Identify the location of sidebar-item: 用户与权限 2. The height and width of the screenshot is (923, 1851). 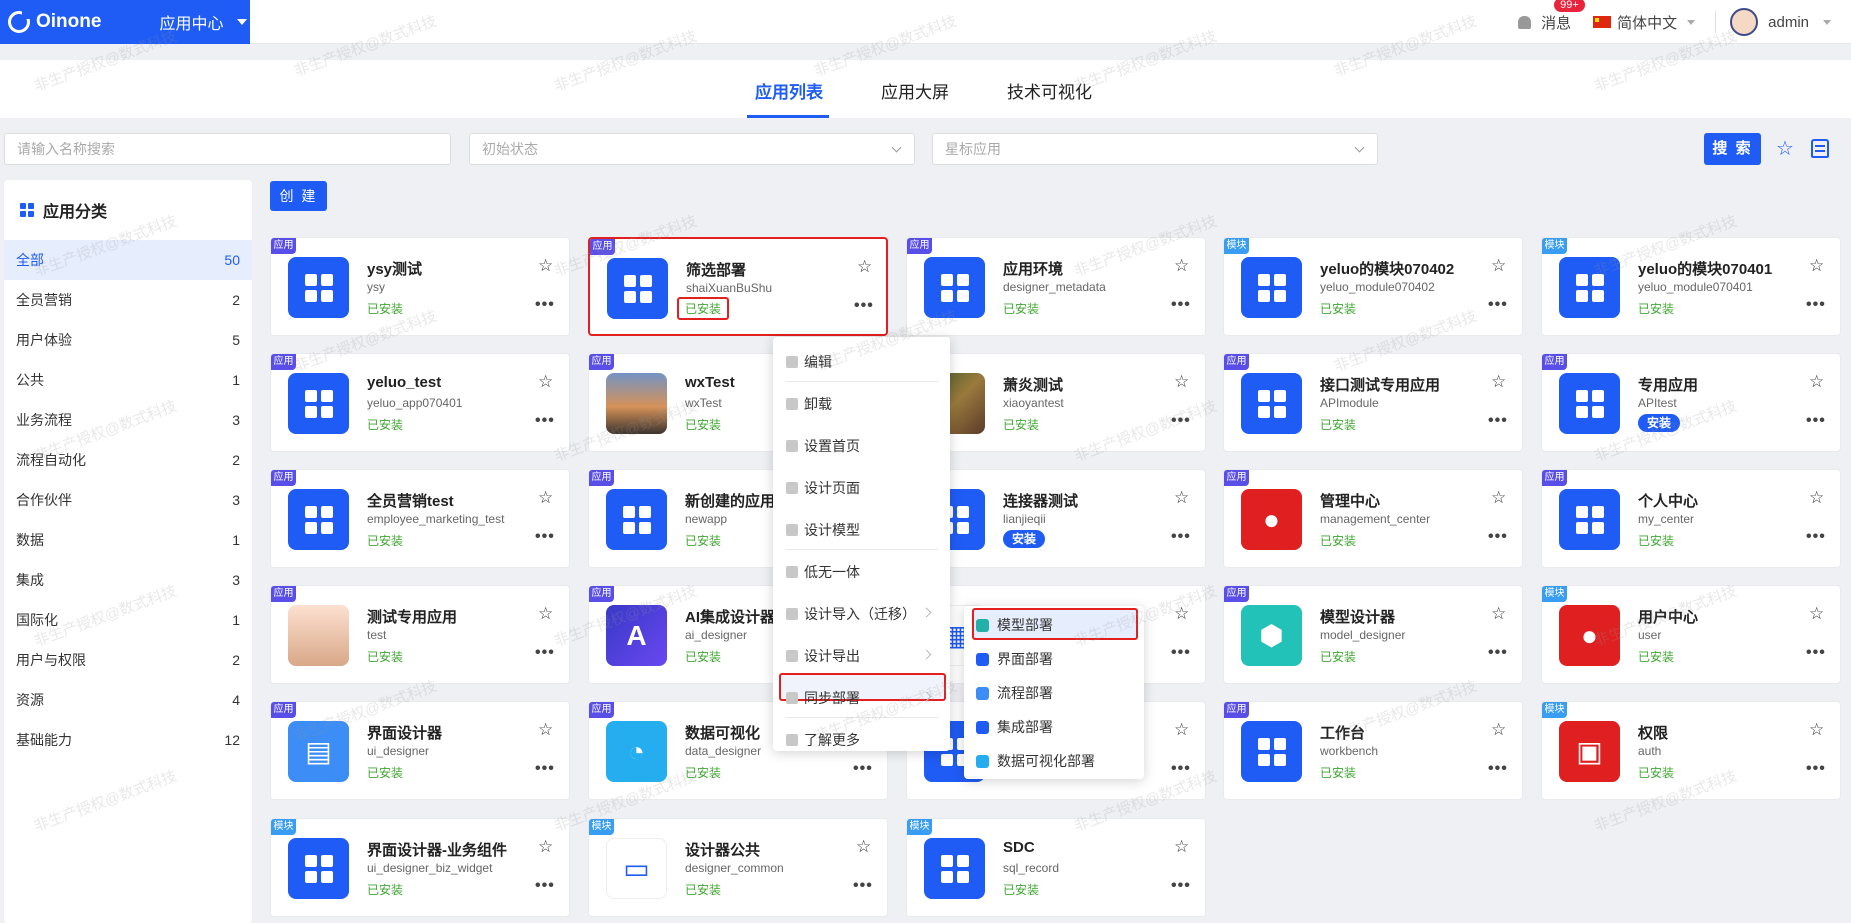
(128, 660).